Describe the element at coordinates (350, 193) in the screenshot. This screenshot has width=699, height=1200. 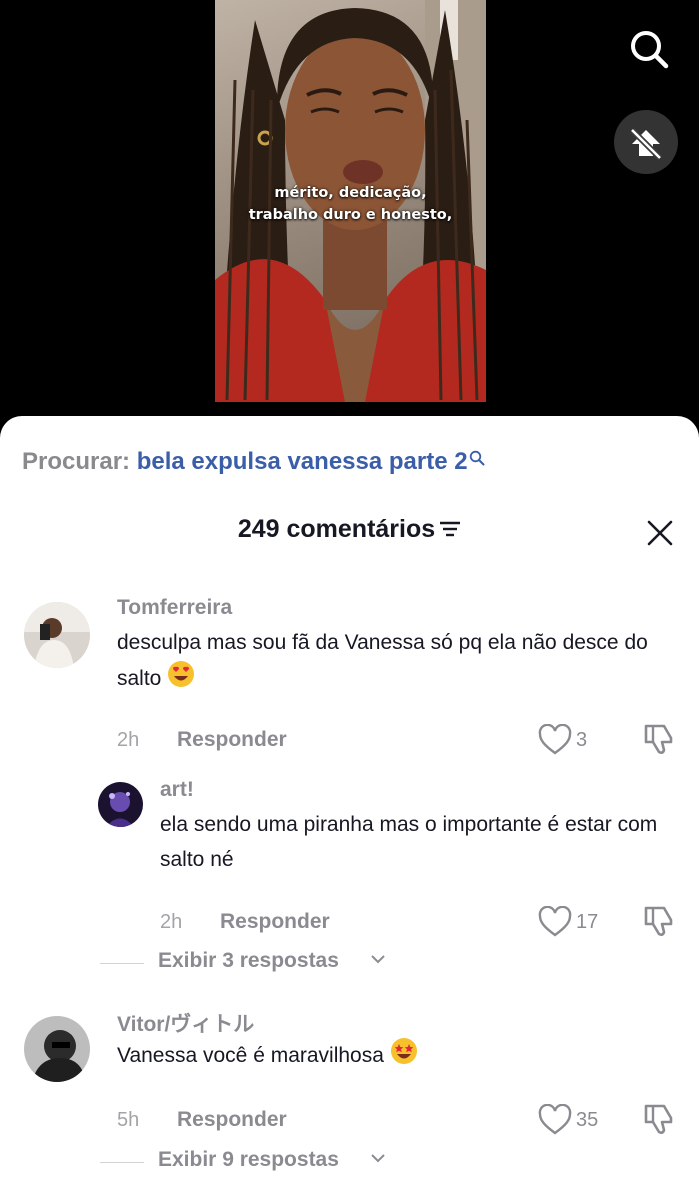
I see `video-caption-line-1: mérito, dedicação,` at that location.